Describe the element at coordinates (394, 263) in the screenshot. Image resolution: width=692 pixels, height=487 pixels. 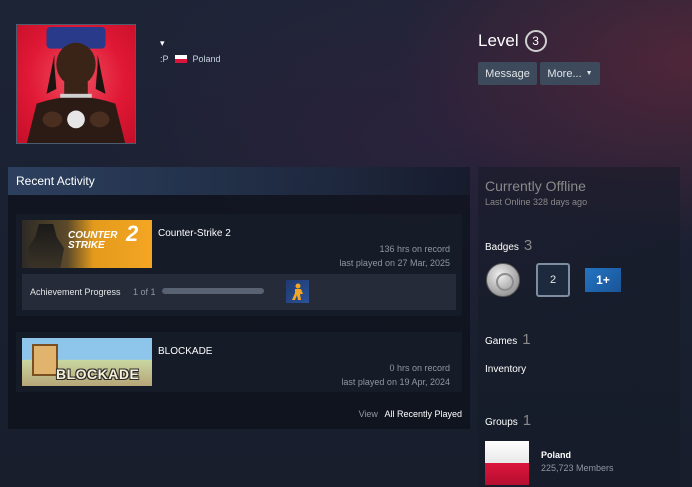
I see `game-last-played: last played on 27 Mar, 2025` at that location.